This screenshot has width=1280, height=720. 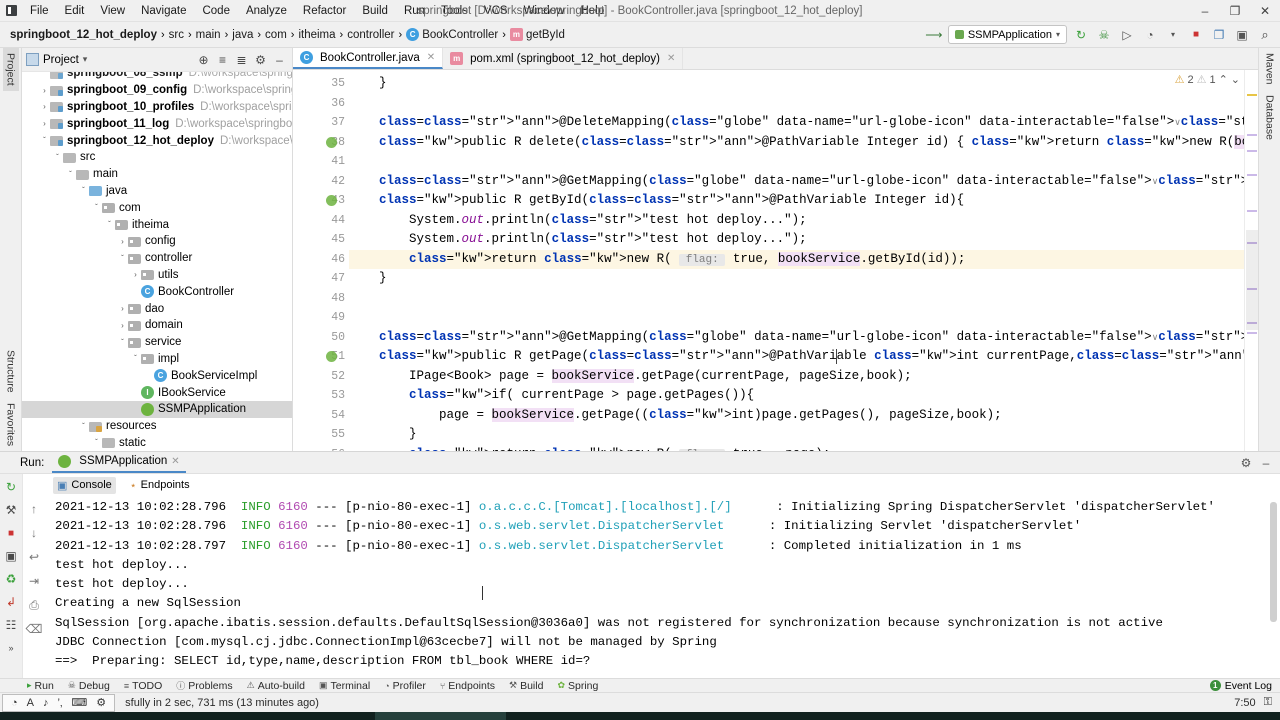 I want to click on menu-item-tools: Tools, so click(x=454, y=11).